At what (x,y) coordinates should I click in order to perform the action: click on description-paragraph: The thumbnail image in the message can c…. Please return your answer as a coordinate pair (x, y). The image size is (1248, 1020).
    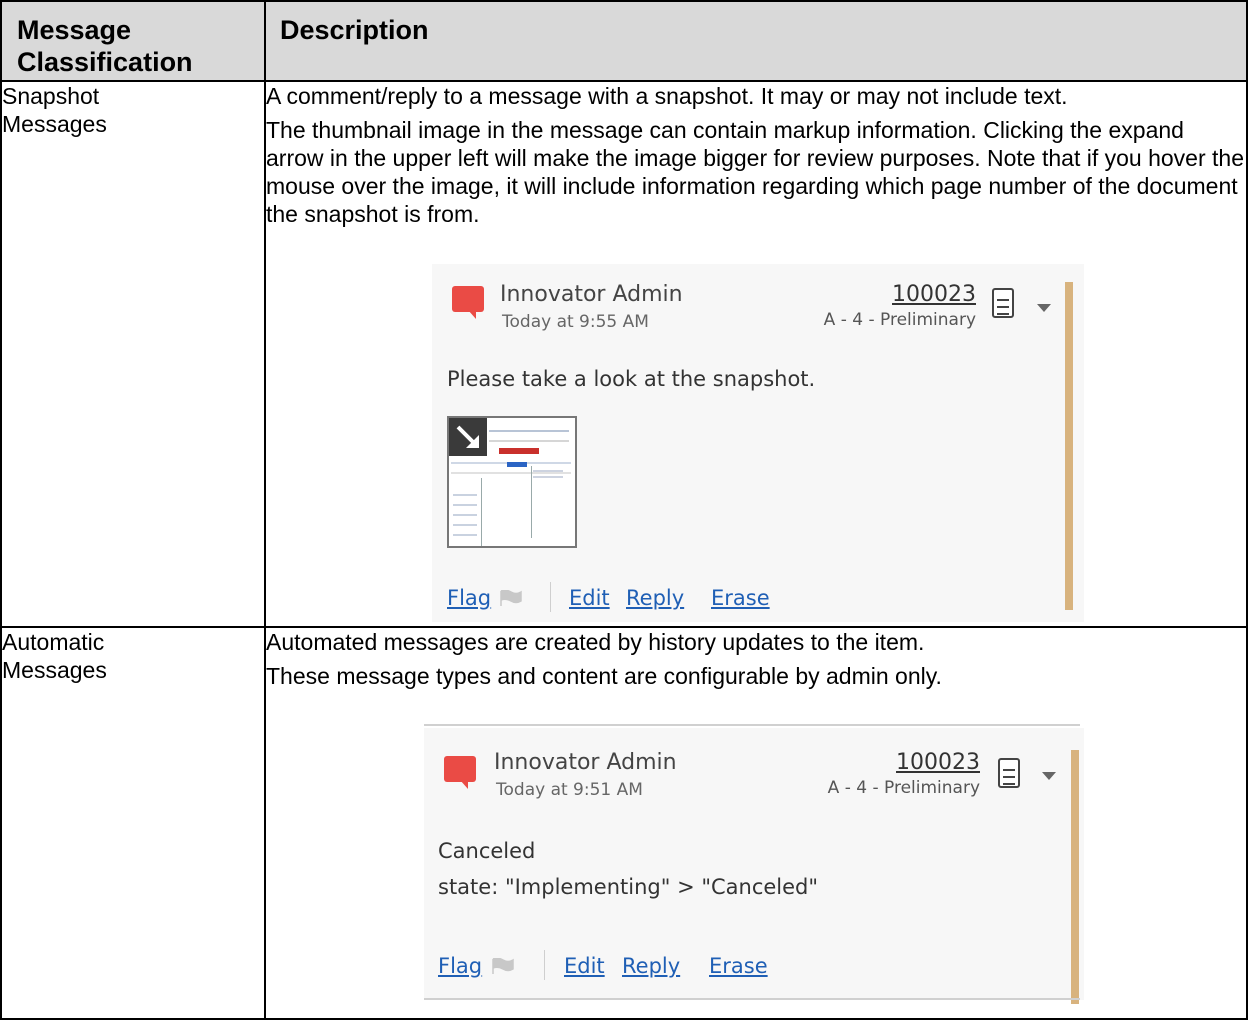
    Looking at the image, I should click on (755, 172).